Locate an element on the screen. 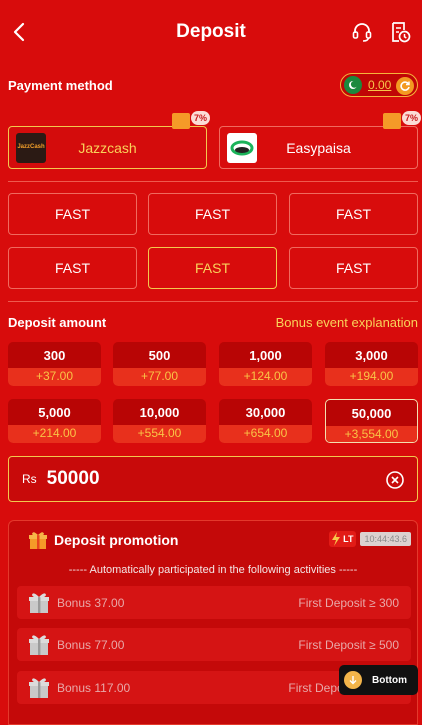  deposit-amount-input is located at coordinates (196, 479).